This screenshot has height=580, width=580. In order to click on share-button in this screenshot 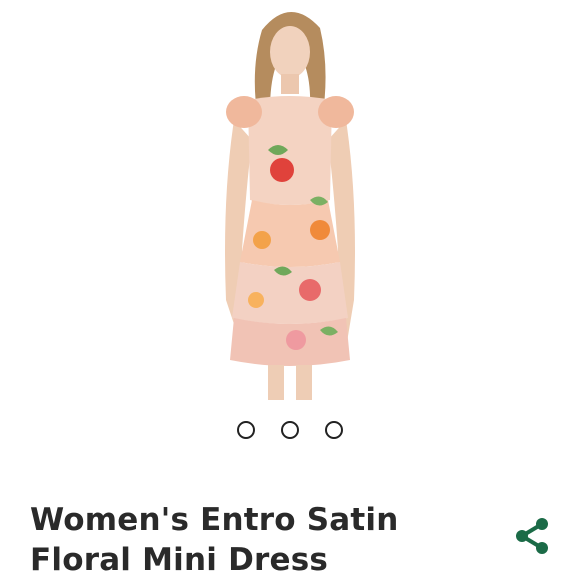, I will do `click(532, 536)`.